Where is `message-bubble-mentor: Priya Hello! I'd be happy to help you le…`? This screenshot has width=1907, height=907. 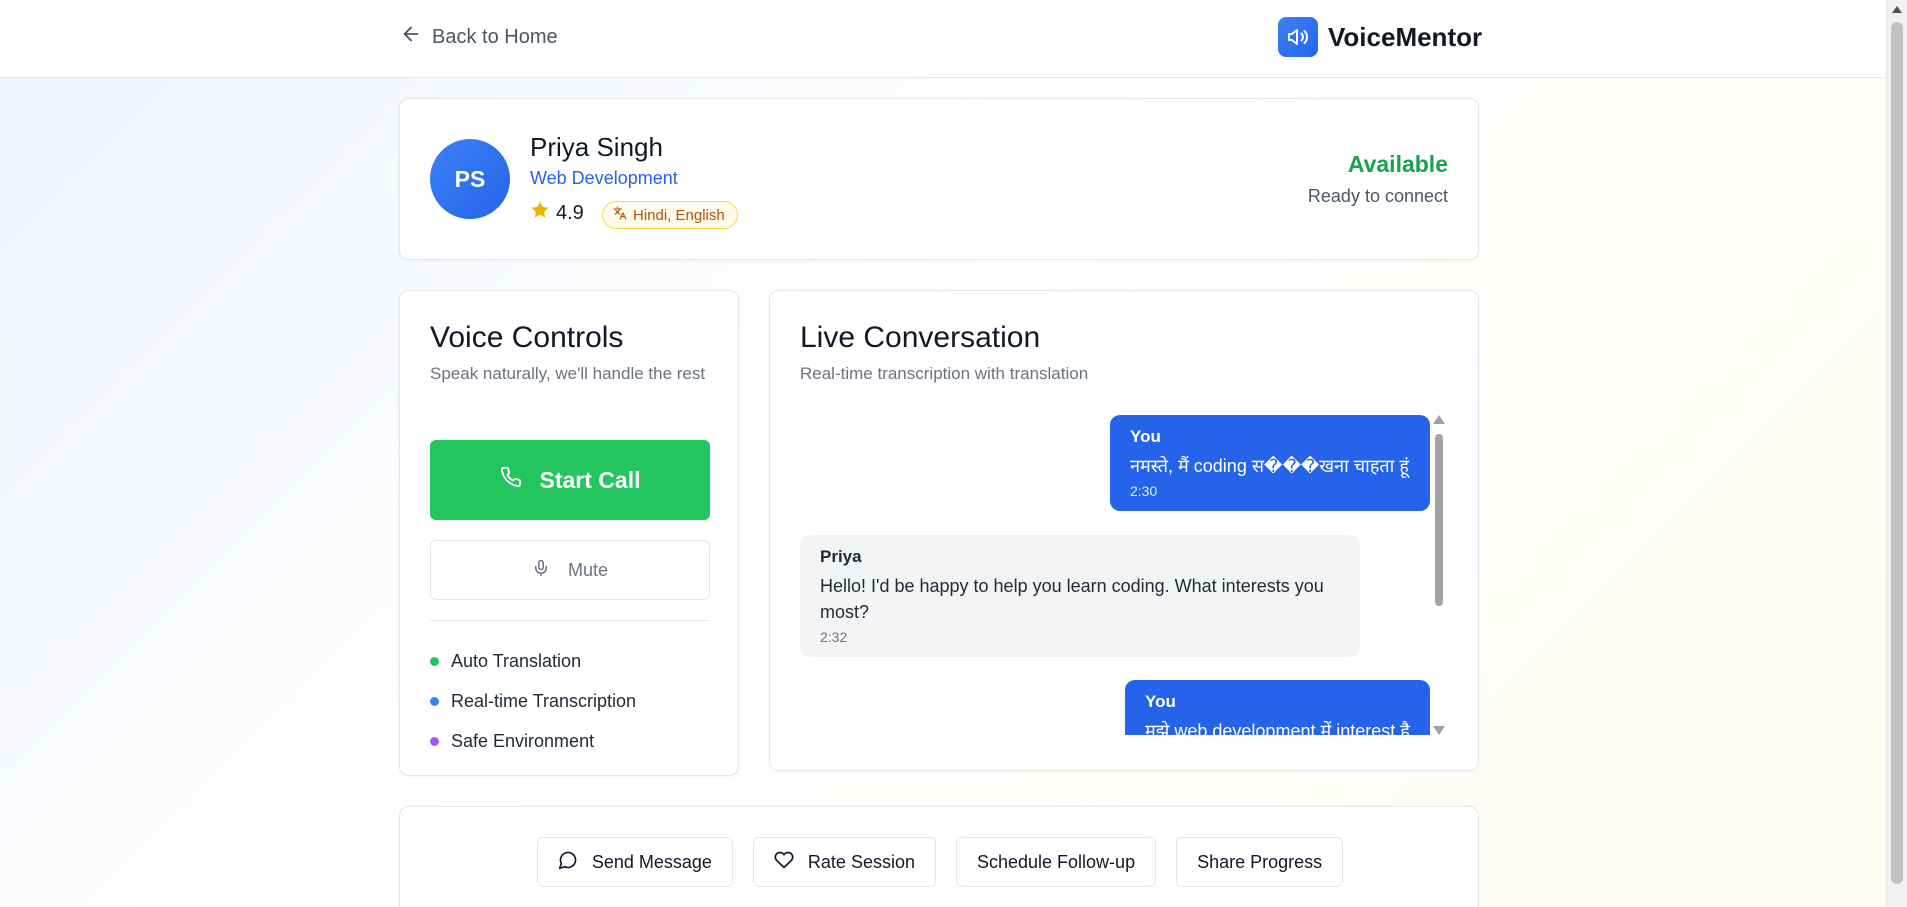
message-bubble-mentor: Priya Hello! I'd be happy to help you le… is located at coordinates (1080, 596).